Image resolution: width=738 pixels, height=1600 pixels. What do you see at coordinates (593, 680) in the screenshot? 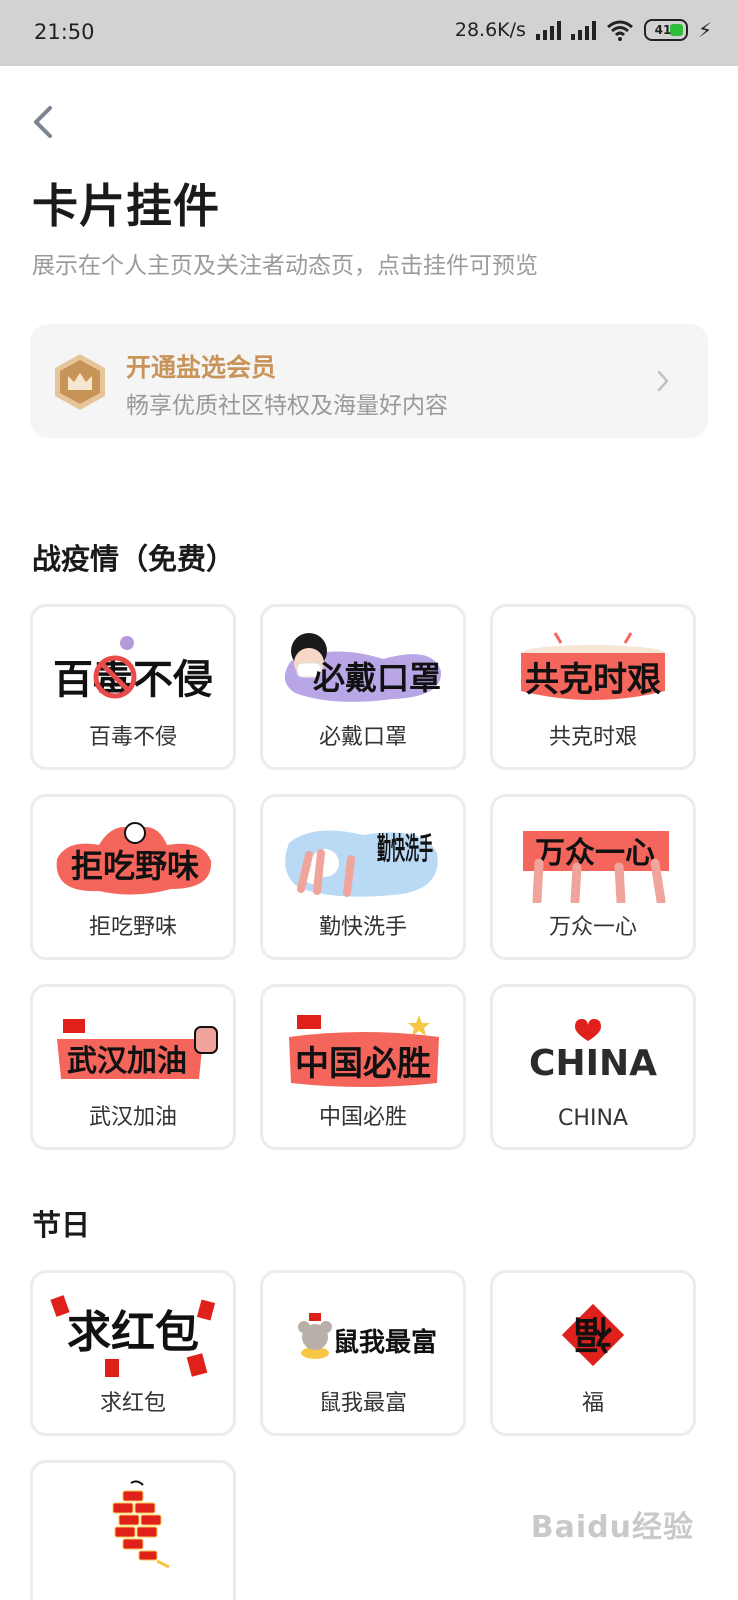
I see `sticker-art-text: 共克时艰` at bounding box center [593, 680].